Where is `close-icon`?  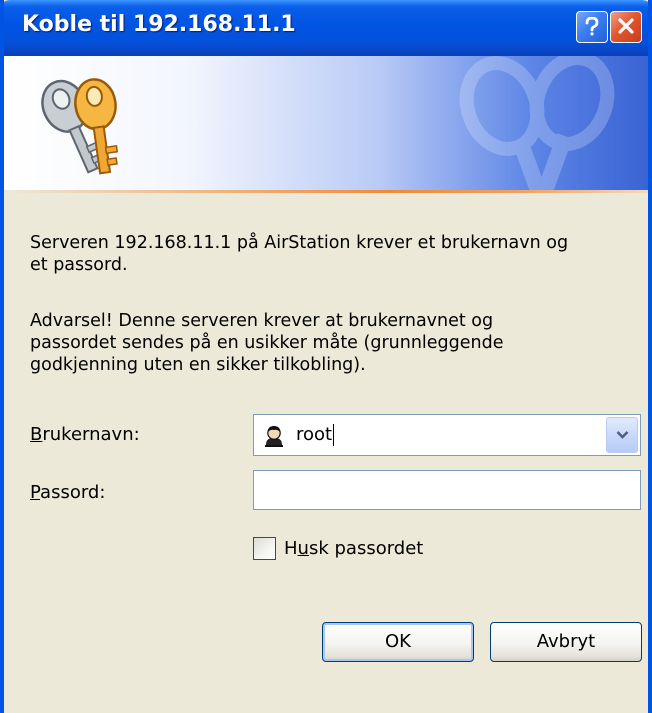 close-icon is located at coordinates (626, 26).